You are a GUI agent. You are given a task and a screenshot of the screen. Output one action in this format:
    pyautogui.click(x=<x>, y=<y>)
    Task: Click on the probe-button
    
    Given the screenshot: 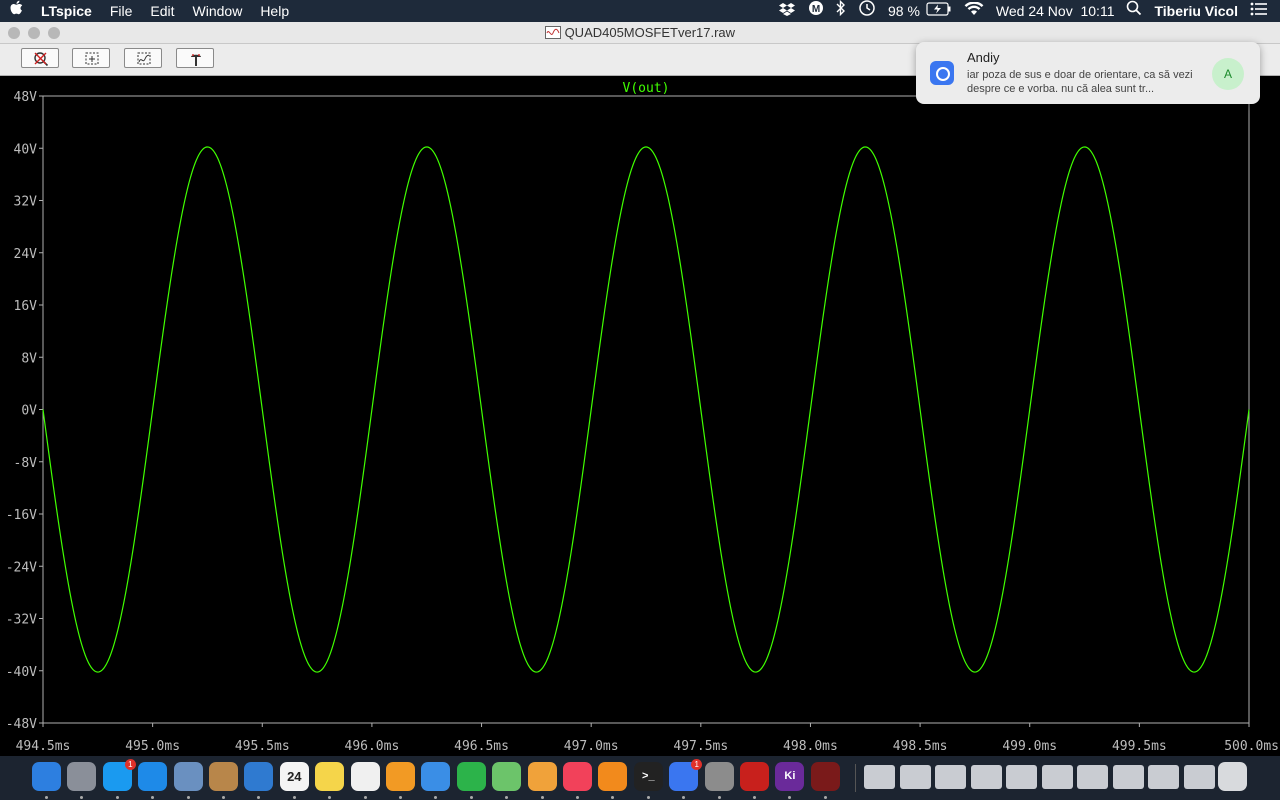 What is the action you would take?
    pyautogui.click(x=195, y=58)
    